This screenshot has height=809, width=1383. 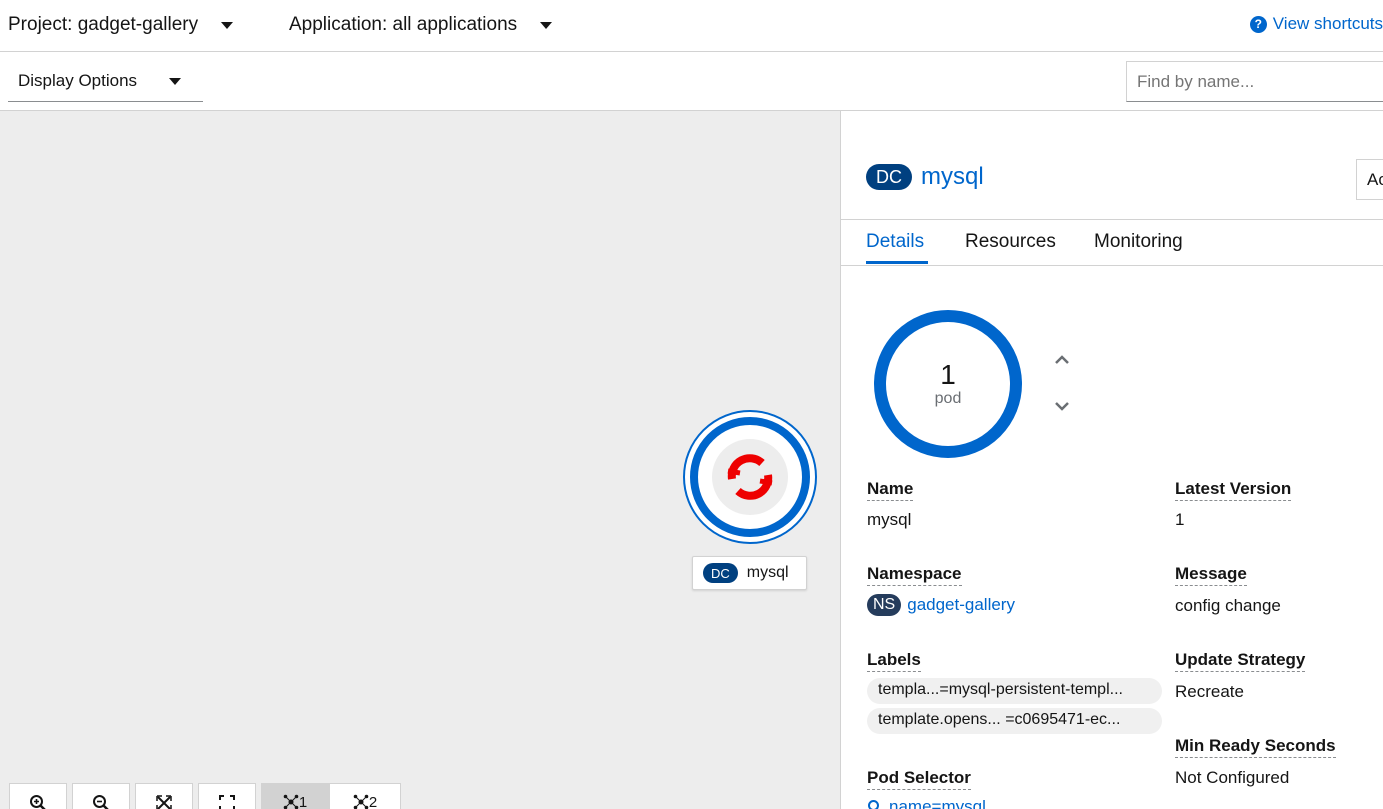 I want to click on namespace-label: Namespace, so click(x=914, y=575).